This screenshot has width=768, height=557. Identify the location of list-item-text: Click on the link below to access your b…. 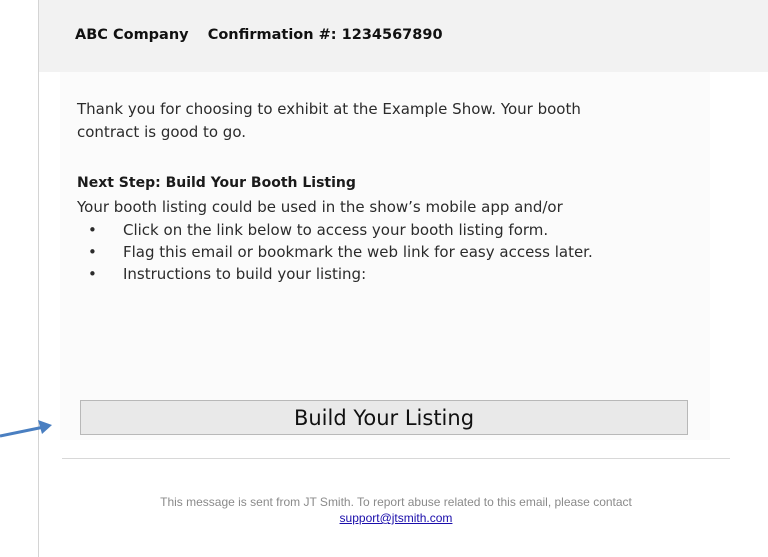
(336, 230).